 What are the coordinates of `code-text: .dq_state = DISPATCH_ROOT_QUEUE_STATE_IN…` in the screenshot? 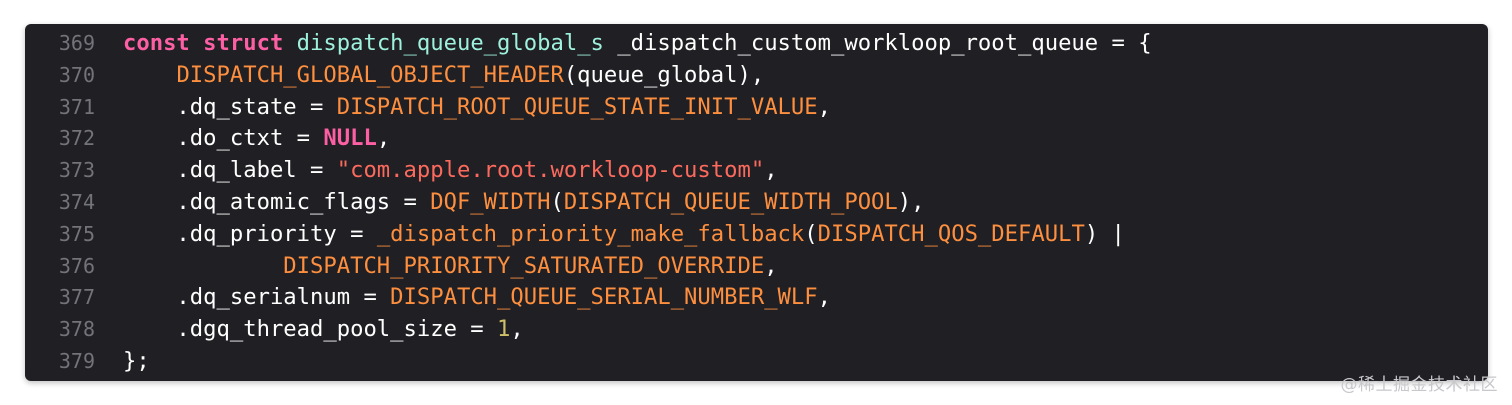 It's located at (477, 107).